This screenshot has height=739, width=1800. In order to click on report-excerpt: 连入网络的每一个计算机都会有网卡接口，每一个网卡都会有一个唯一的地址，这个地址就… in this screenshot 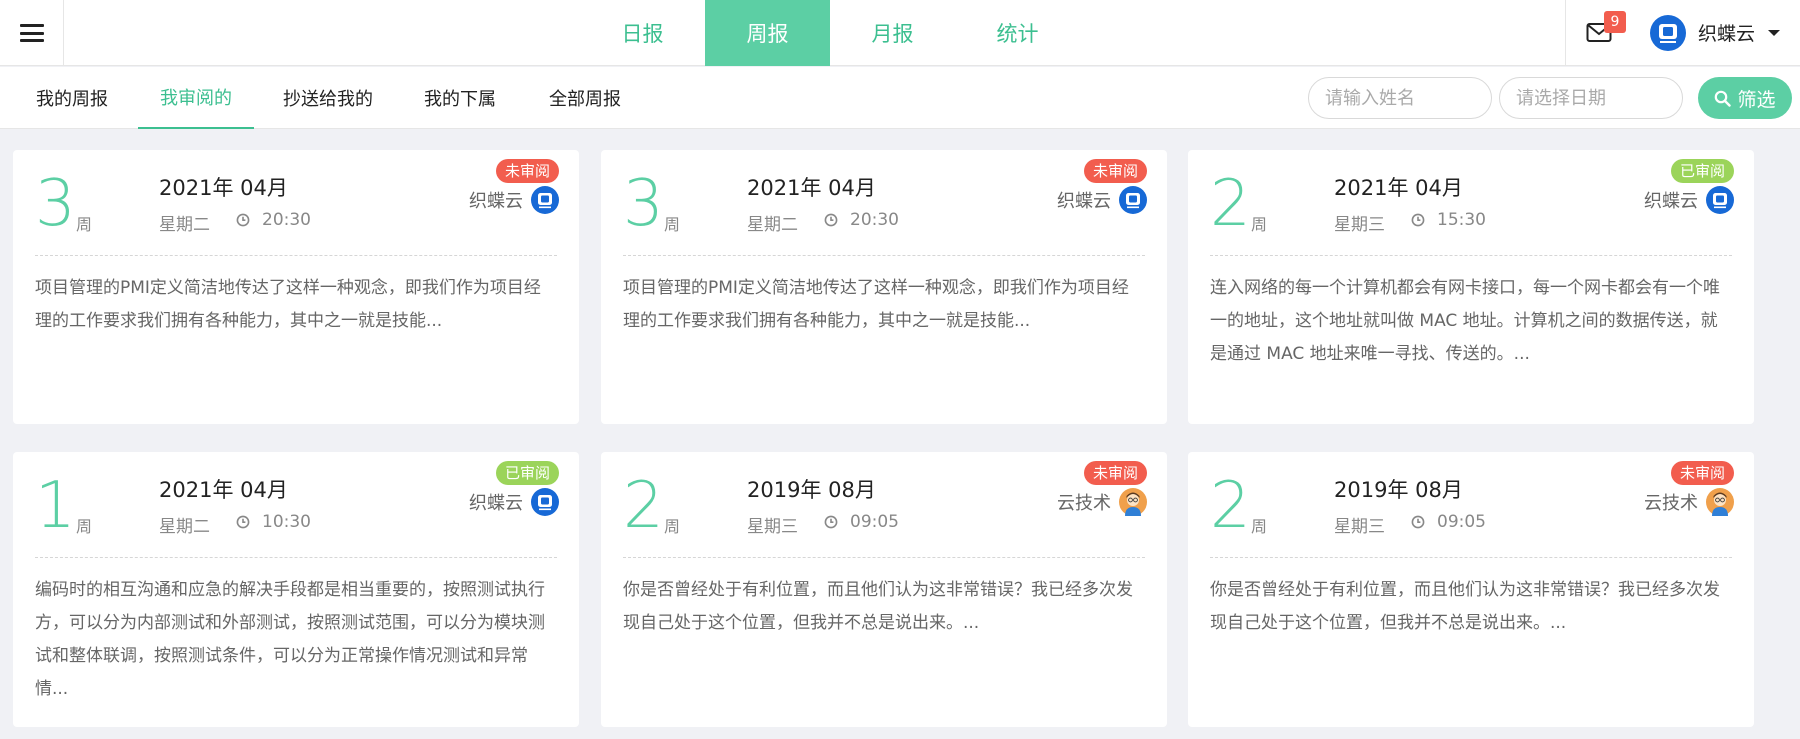, I will do `click(1465, 321)`.